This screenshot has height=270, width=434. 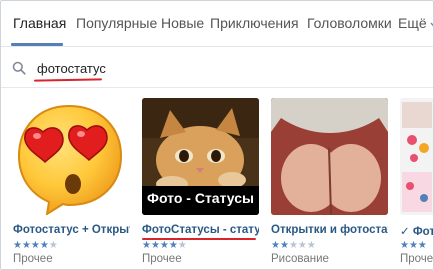 I want to click on tab-more-label: Ещё, so click(x=412, y=23).